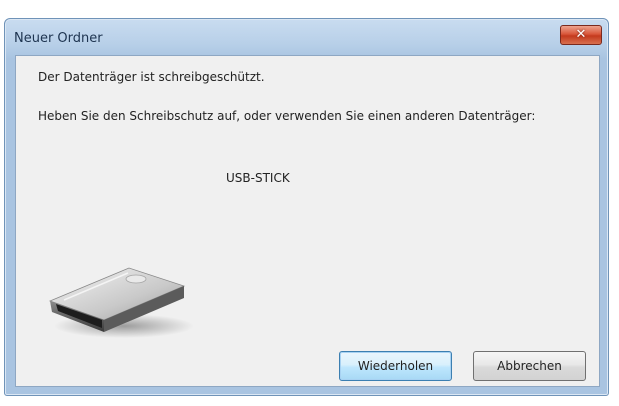  What do you see at coordinates (395, 366) in the screenshot?
I see `retry-button: Wiederholen` at bounding box center [395, 366].